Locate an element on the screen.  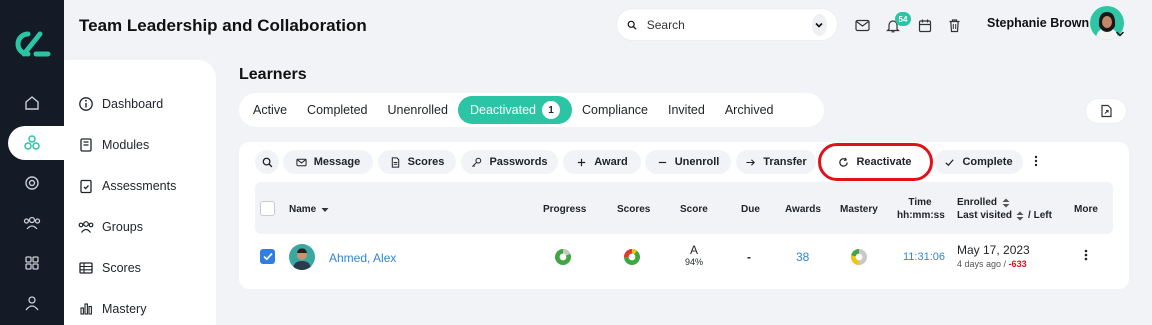
document-icon is located at coordinates (395, 162).